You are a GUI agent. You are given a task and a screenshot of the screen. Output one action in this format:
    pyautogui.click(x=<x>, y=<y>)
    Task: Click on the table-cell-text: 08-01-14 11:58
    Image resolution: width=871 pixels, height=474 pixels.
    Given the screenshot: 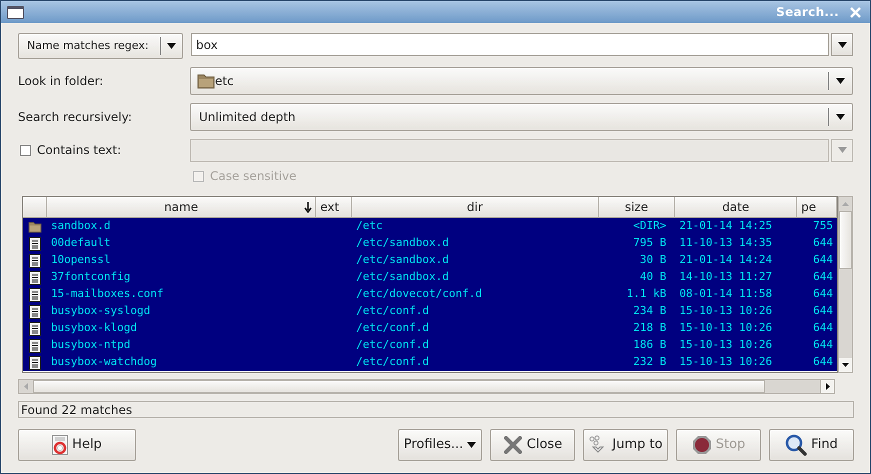 What is the action you would take?
    pyautogui.click(x=726, y=294)
    